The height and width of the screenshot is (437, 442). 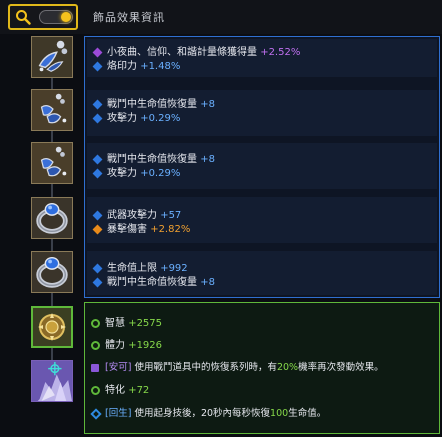 I want to click on crystal-icon, so click(x=52, y=381).